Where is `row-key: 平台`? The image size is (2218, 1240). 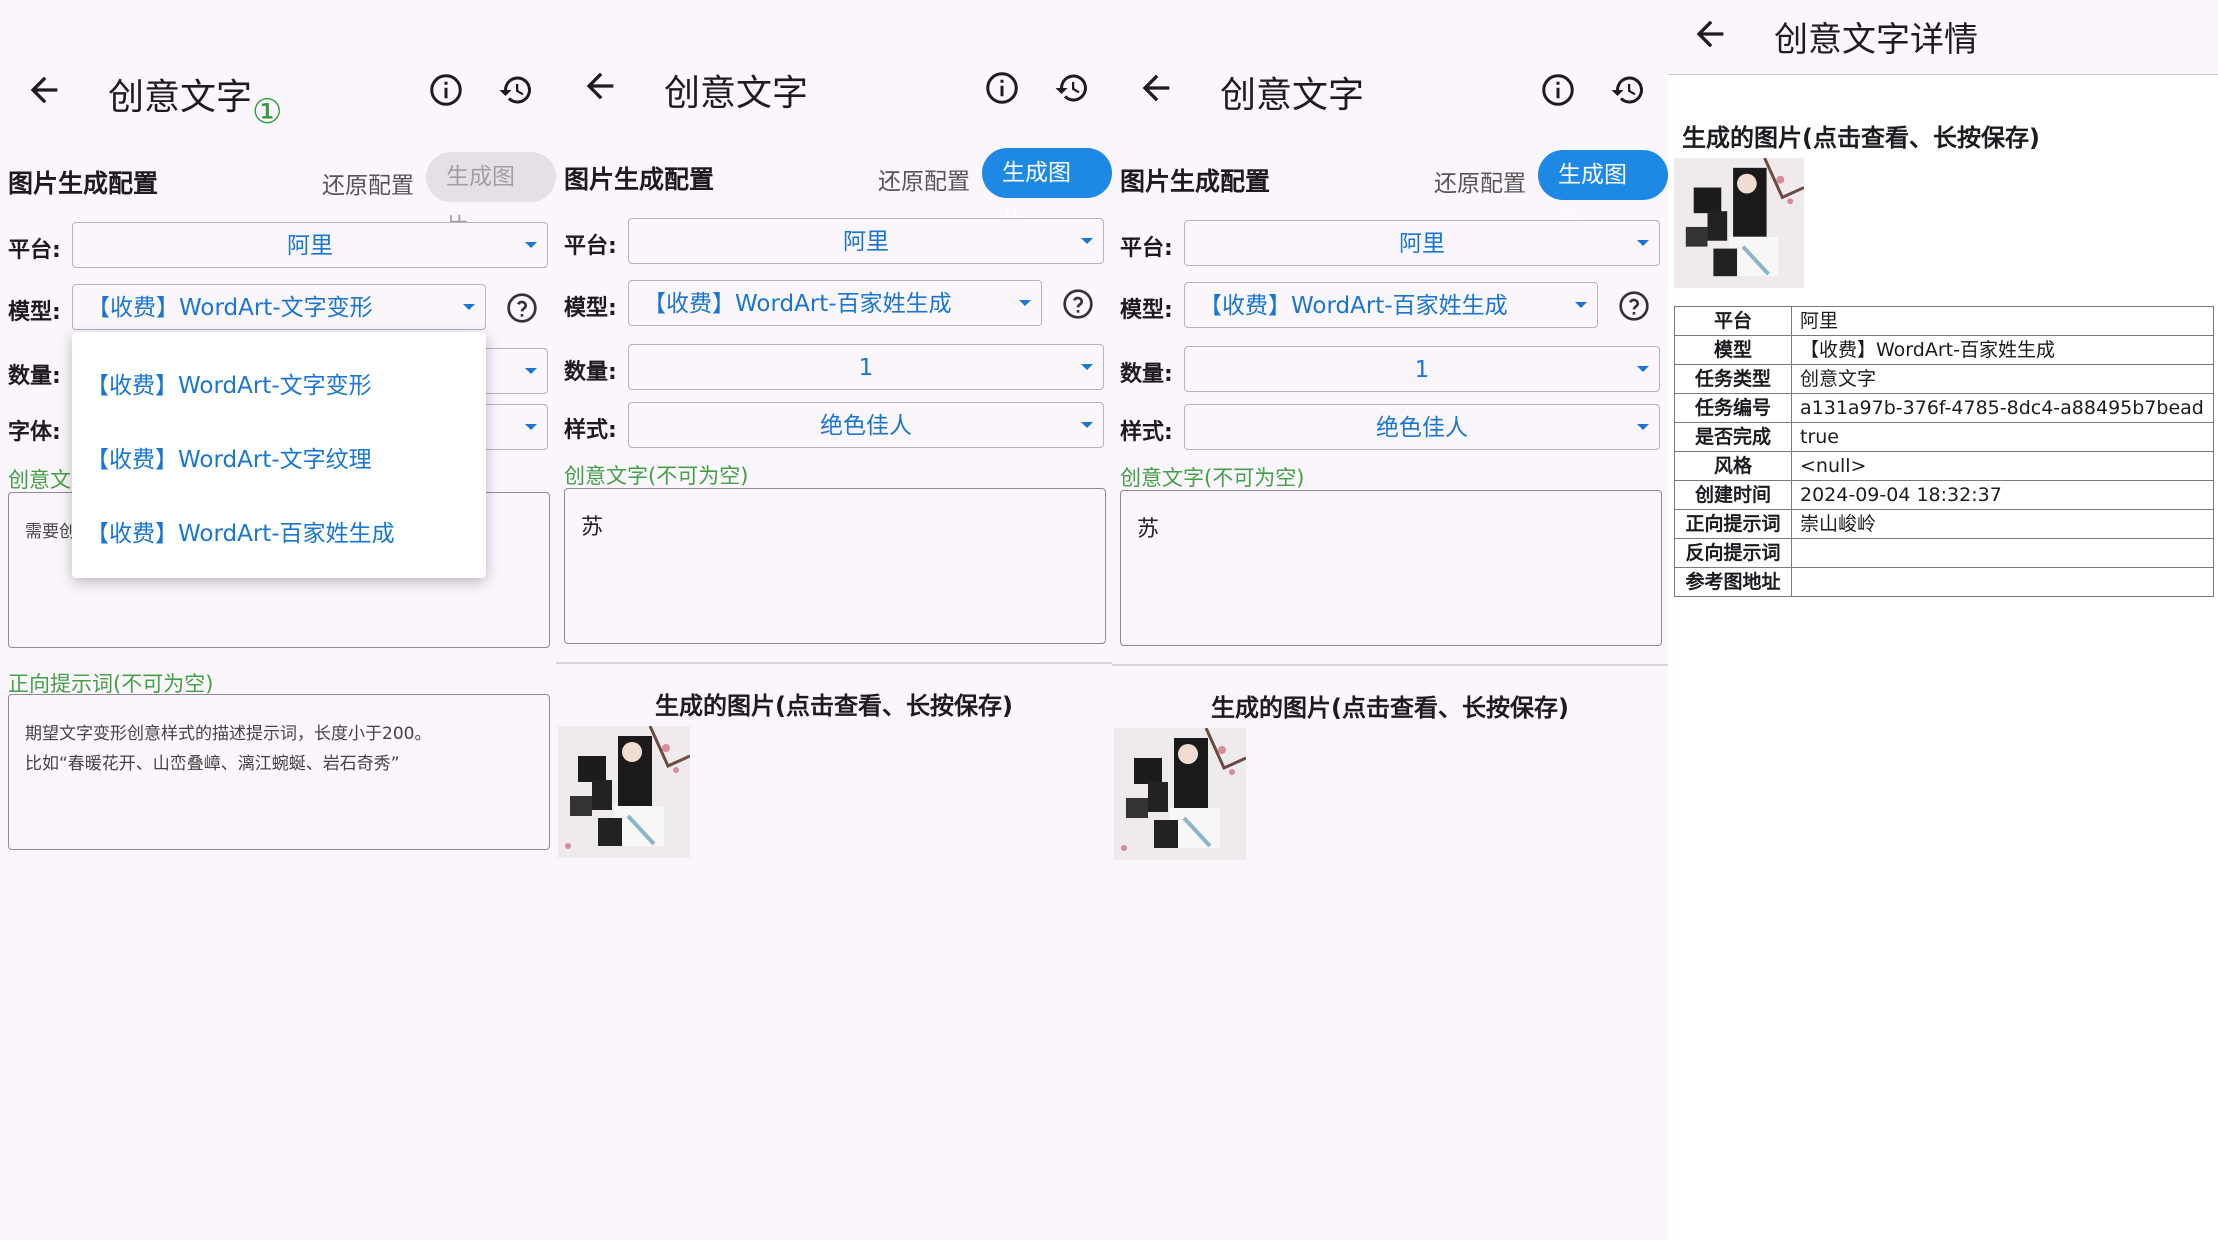
row-key: 平台 is located at coordinates (1733, 321).